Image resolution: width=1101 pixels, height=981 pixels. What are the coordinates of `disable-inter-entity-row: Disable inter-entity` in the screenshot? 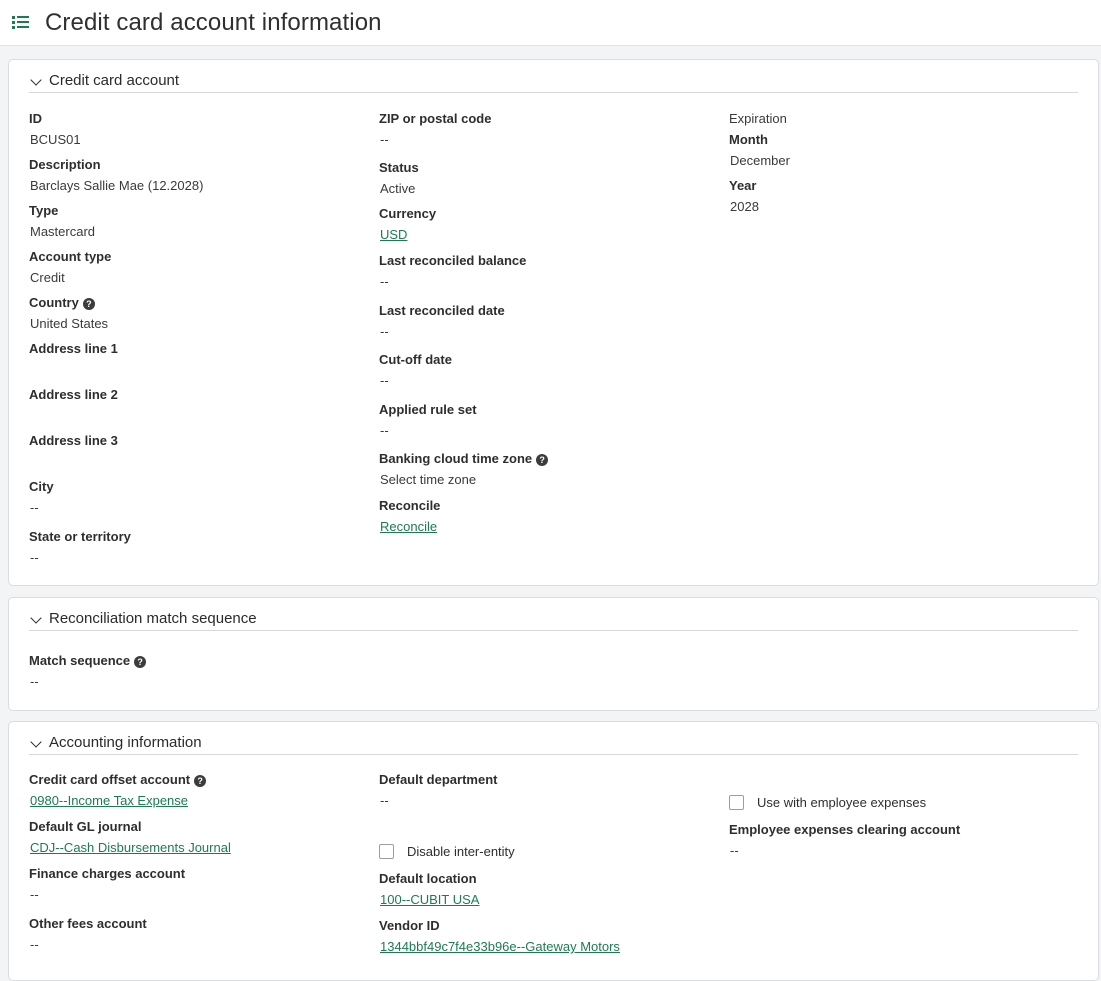 It's located at (447, 851).